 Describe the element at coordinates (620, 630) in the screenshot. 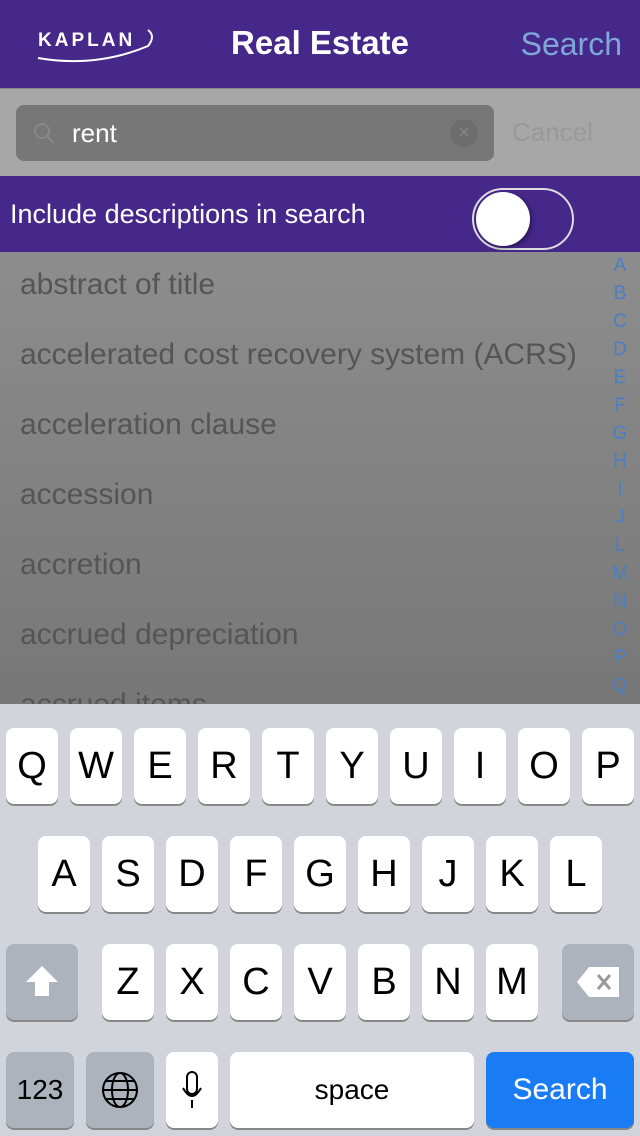

I see `index-letter: O` at that location.